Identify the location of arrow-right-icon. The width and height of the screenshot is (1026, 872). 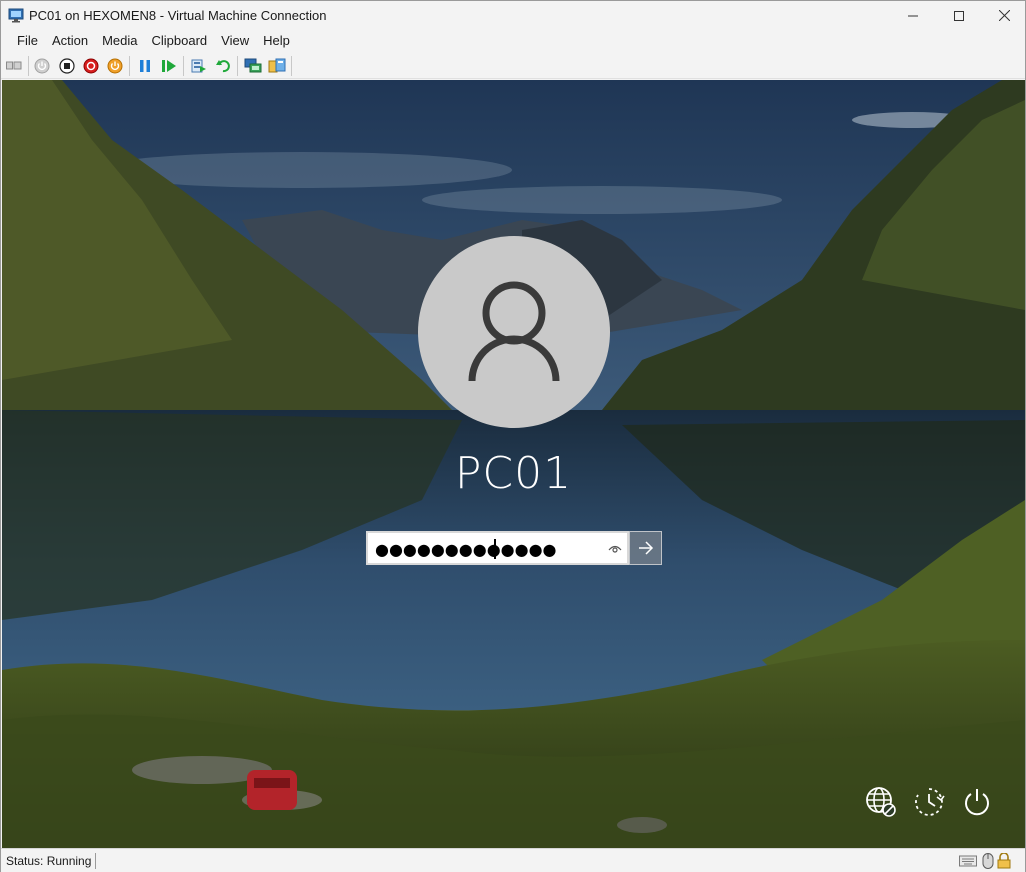
(645, 548).